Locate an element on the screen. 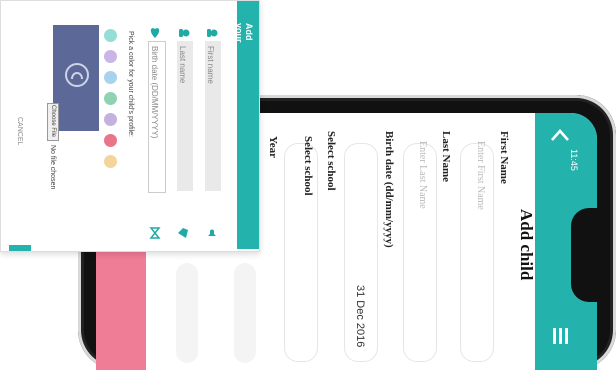 The height and width of the screenshot is (370, 616). year-label: Year is located at coordinates (273, 147).